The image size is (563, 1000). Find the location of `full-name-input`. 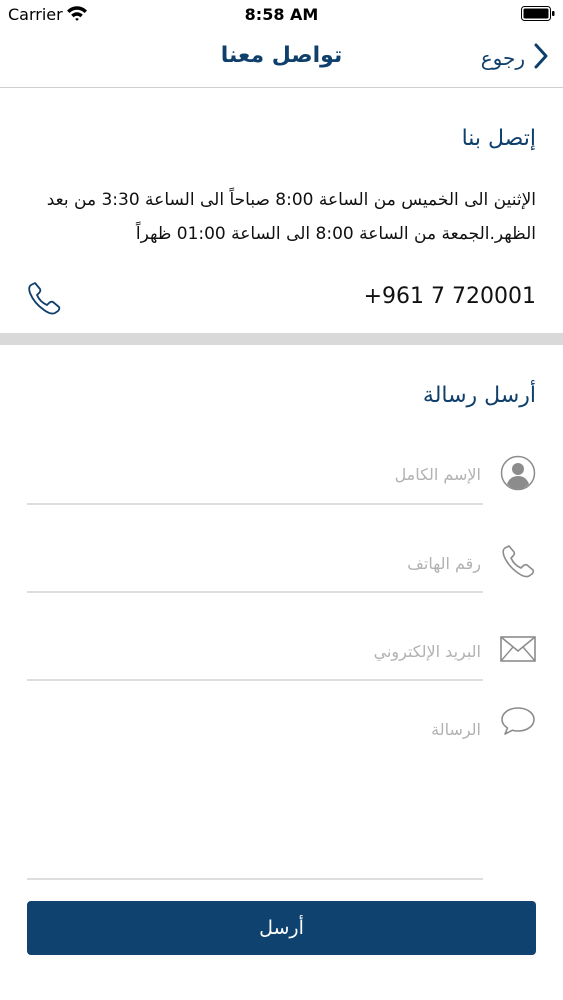

full-name-input is located at coordinates (261, 474).